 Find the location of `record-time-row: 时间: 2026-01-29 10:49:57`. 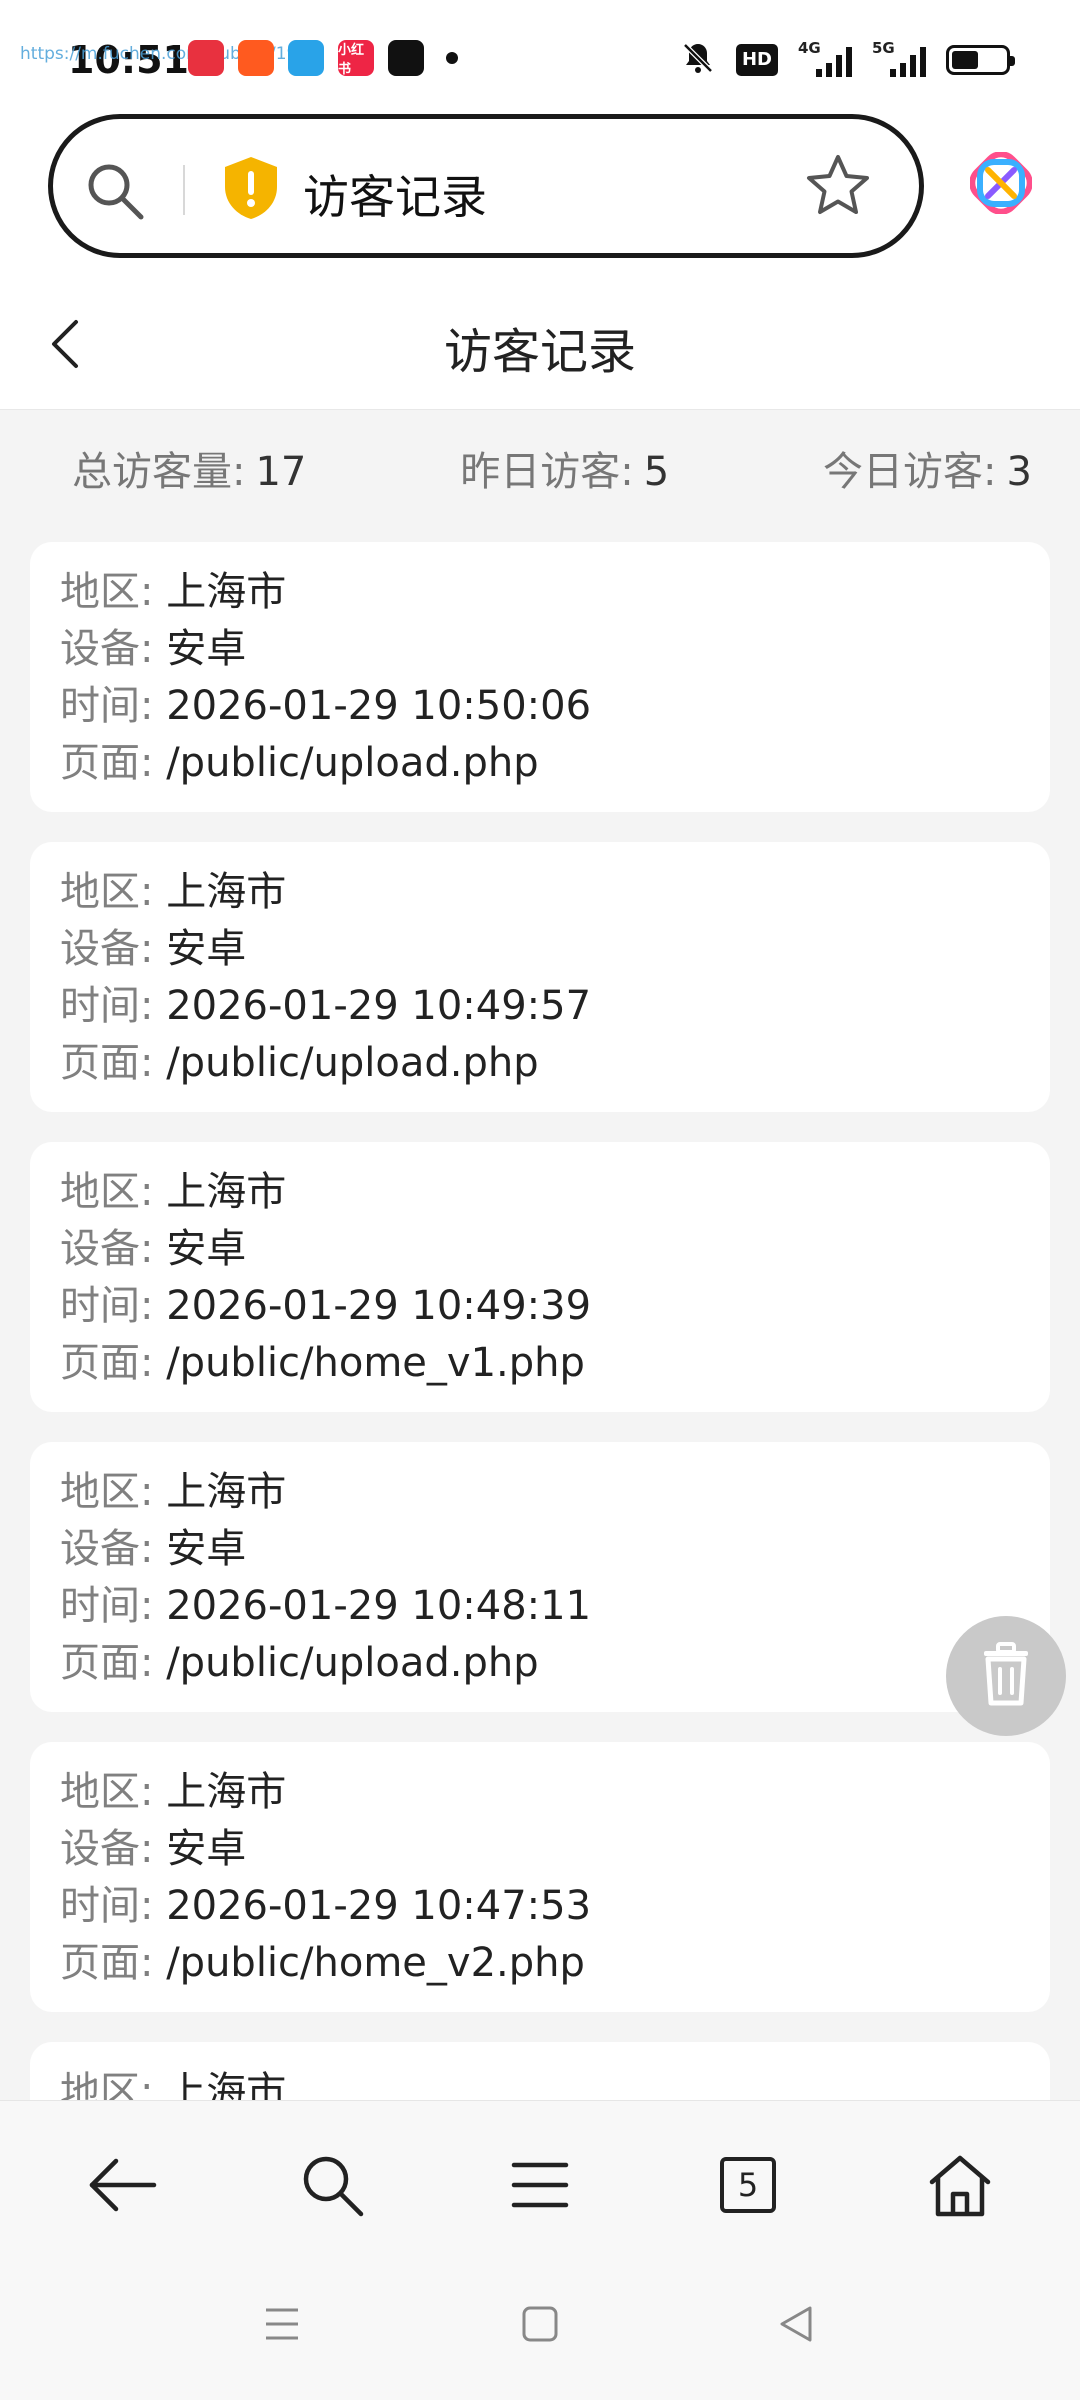

record-time-row: 时间: 2026-01-29 10:49:57 is located at coordinates (540, 1006).